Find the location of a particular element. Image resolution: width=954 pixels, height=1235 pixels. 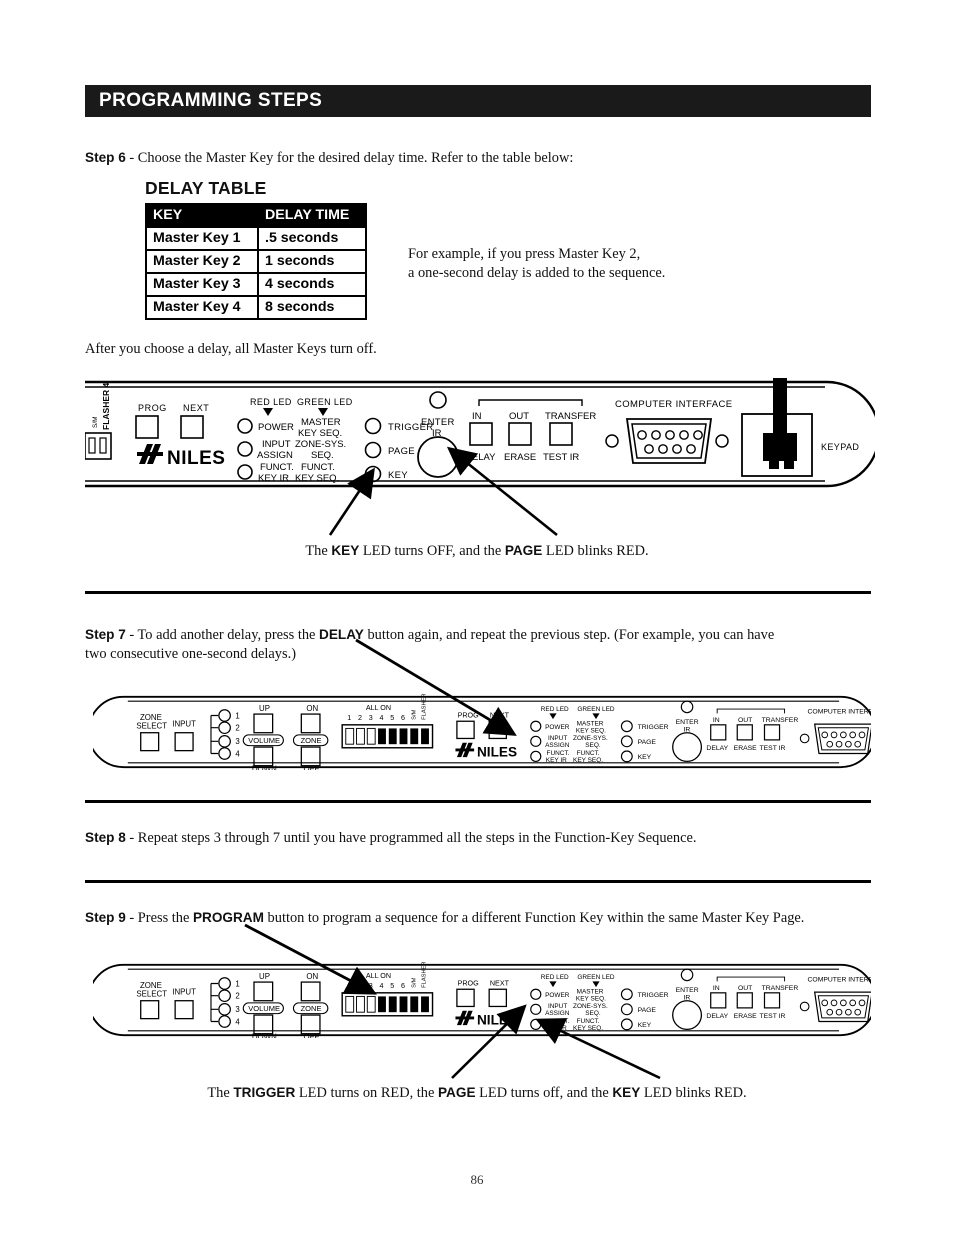

prog-label: PROG is located at coordinates (152, 408).